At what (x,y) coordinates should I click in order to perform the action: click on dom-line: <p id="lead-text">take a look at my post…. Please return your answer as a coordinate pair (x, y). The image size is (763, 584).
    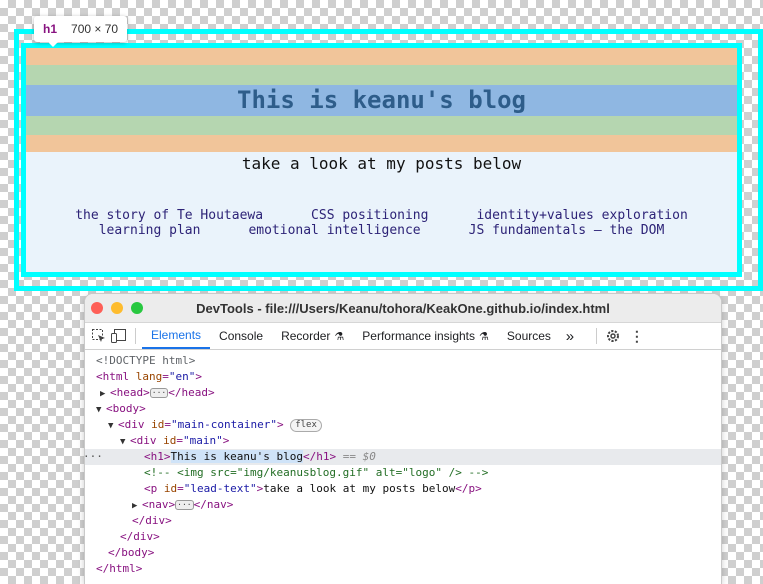
    Looking at the image, I should click on (403, 489).